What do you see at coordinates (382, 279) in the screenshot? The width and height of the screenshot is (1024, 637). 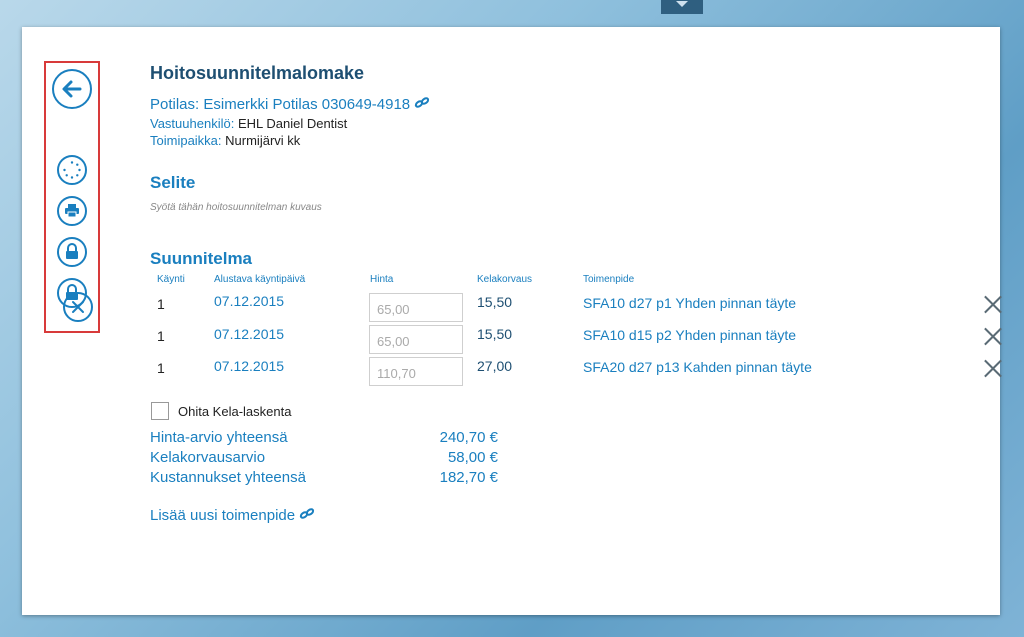 I see `column-header-price: Hinta` at bounding box center [382, 279].